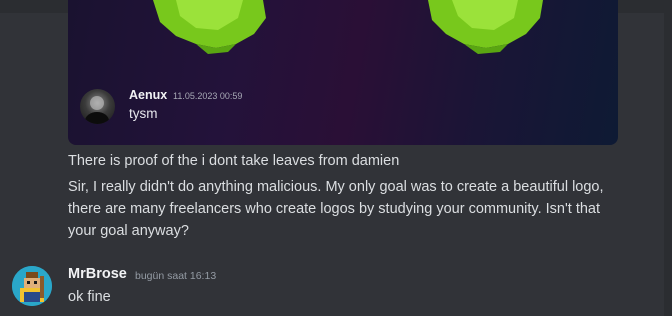 This screenshot has width=672, height=316. I want to click on green-logo-graphic, so click(348, 27).